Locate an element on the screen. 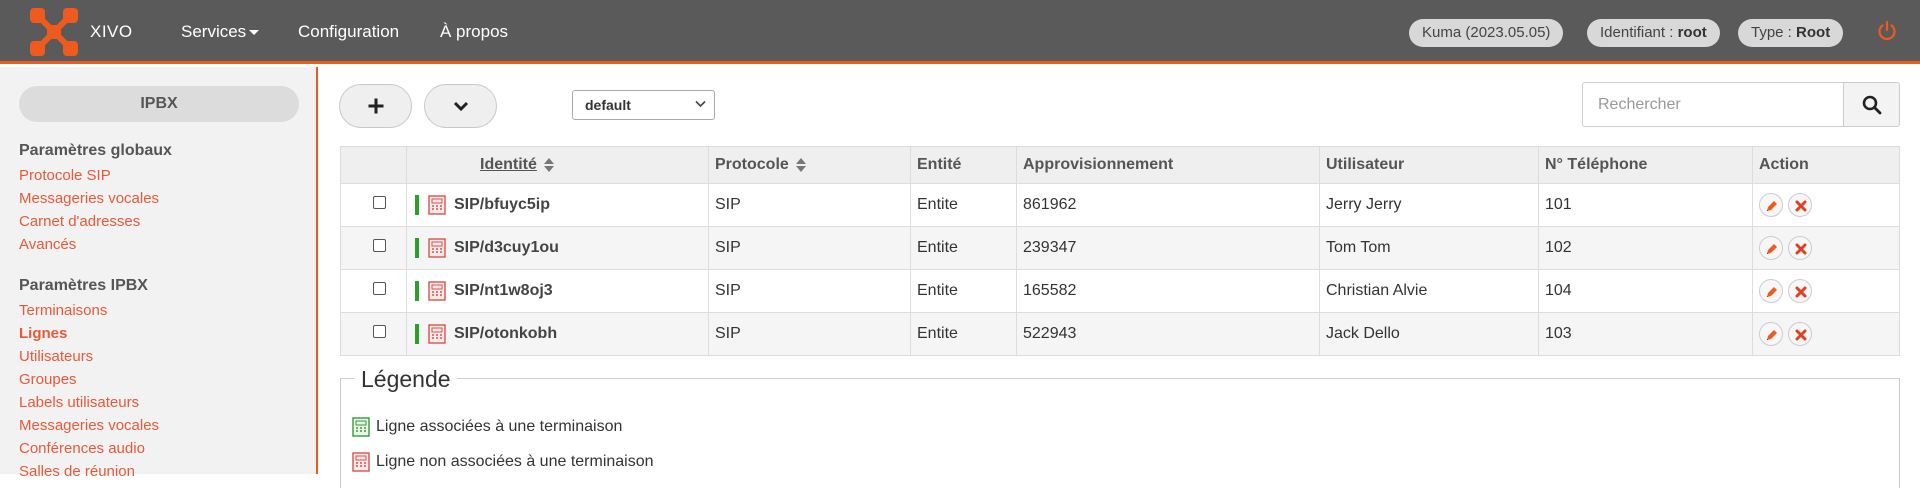 This screenshot has height=488, width=1920. sidebar-item-messageries-vocales-ipbx: Messageries vocales is located at coordinates (89, 425).